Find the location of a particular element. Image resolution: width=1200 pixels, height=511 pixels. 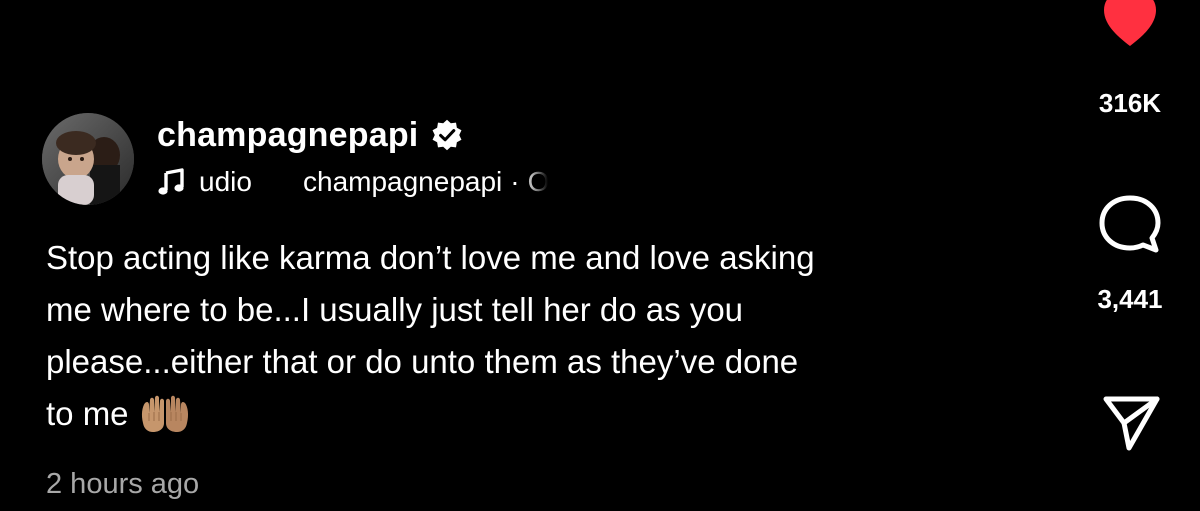

palms-up-together-emoji-icon is located at coordinates (164, 414).